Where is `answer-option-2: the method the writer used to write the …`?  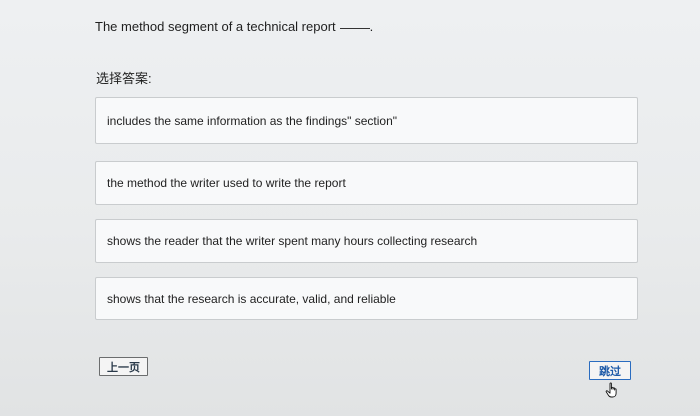 answer-option-2: the method the writer used to write the … is located at coordinates (366, 183).